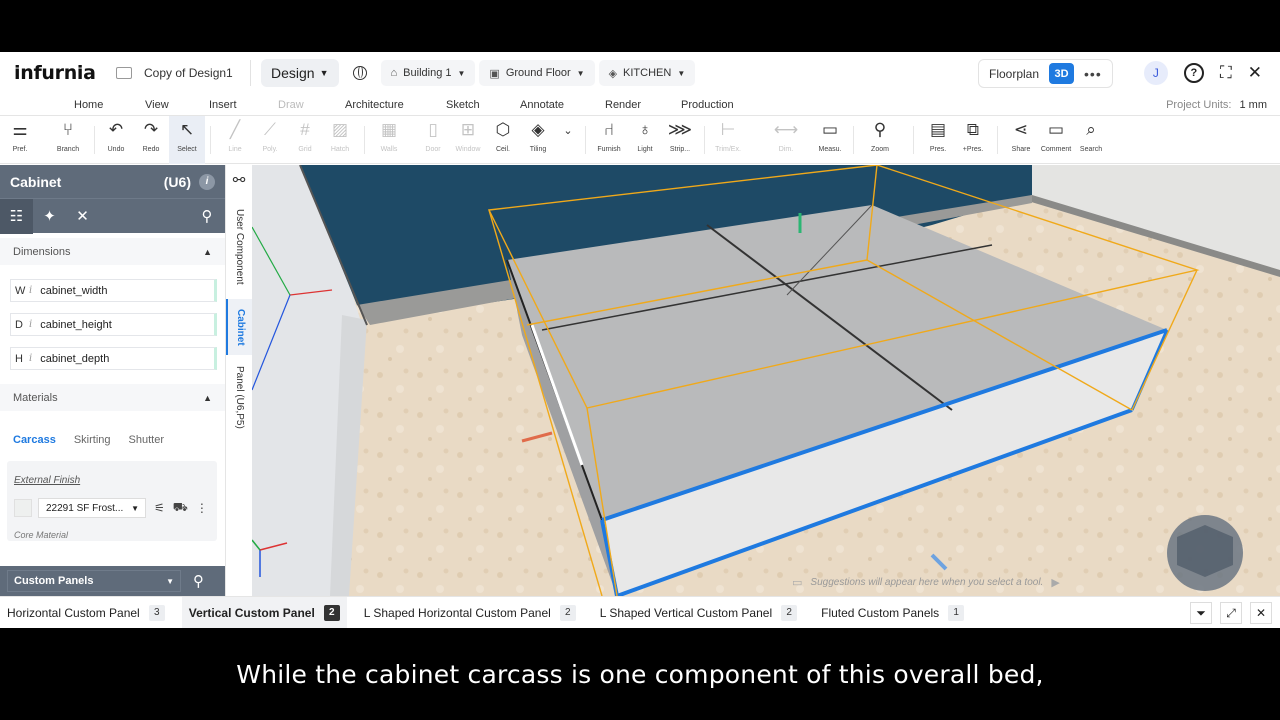 The image size is (1280, 720). What do you see at coordinates (239, 180) in the screenshot?
I see `hierarchy-icon: ⚯` at bounding box center [239, 180].